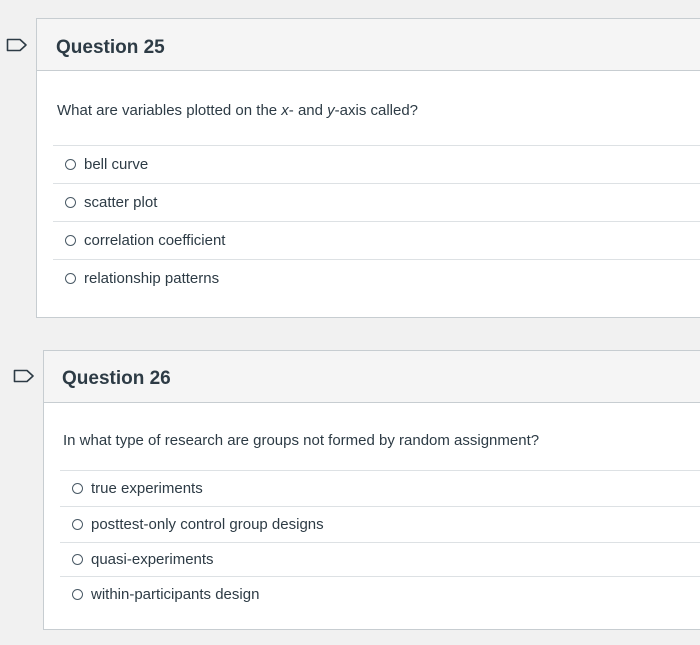  What do you see at coordinates (110, 47) in the screenshot?
I see `question-title: Question 25` at bounding box center [110, 47].